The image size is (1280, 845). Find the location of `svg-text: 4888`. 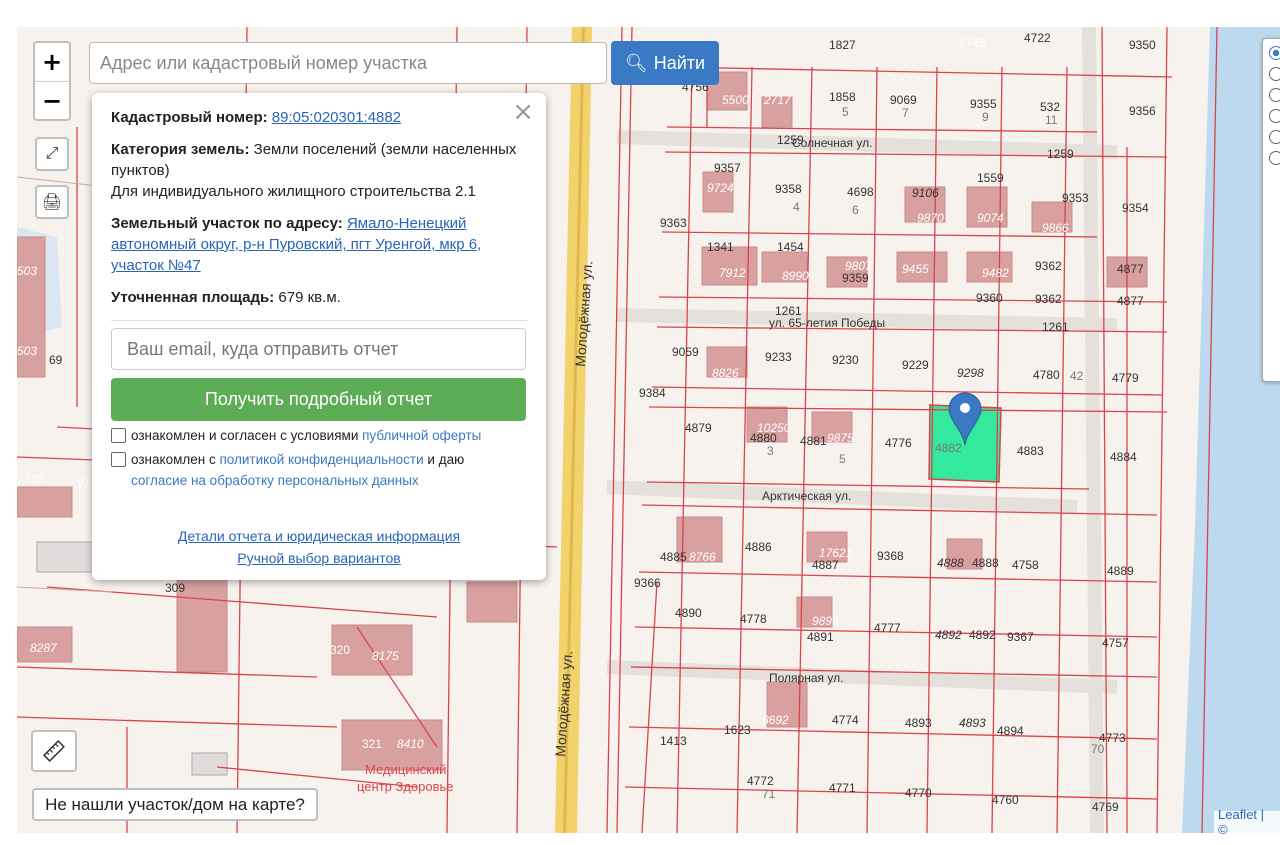

svg-text: 4888 is located at coordinates (950, 563).